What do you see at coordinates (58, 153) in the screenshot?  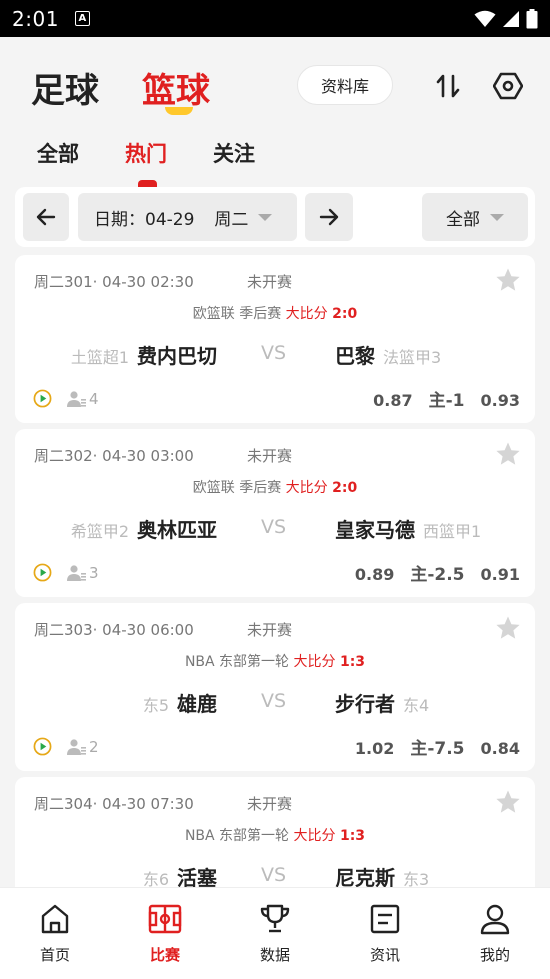 I see `tab-all: 全部` at bounding box center [58, 153].